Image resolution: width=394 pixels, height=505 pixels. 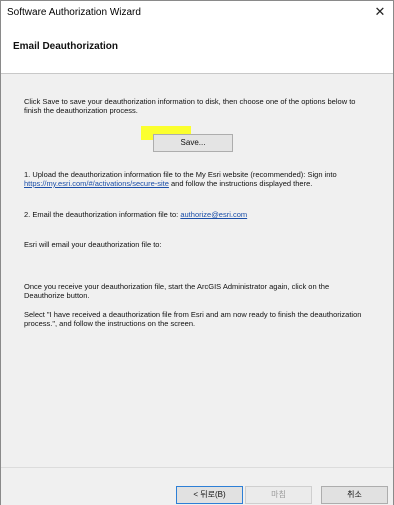 I want to click on page-title: Email Deauthorization, so click(x=66, y=46).